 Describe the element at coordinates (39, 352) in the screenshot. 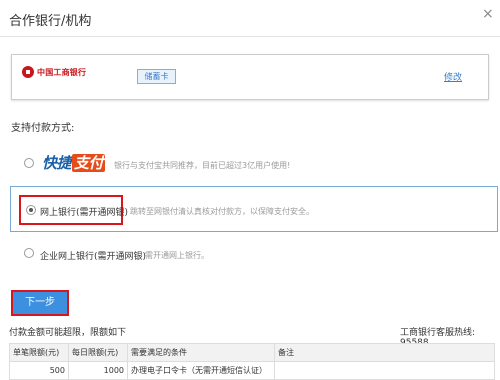

I see `column-header: 单笔限额(元)` at that location.